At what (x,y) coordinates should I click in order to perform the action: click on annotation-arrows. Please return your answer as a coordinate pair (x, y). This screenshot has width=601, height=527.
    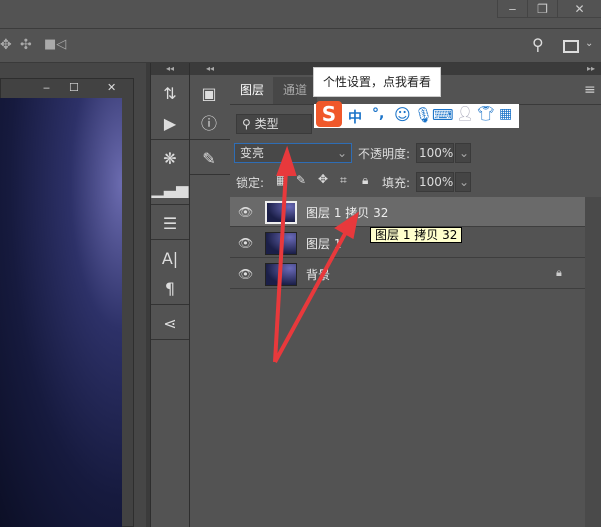
    Looking at the image, I should click on (316, 254).